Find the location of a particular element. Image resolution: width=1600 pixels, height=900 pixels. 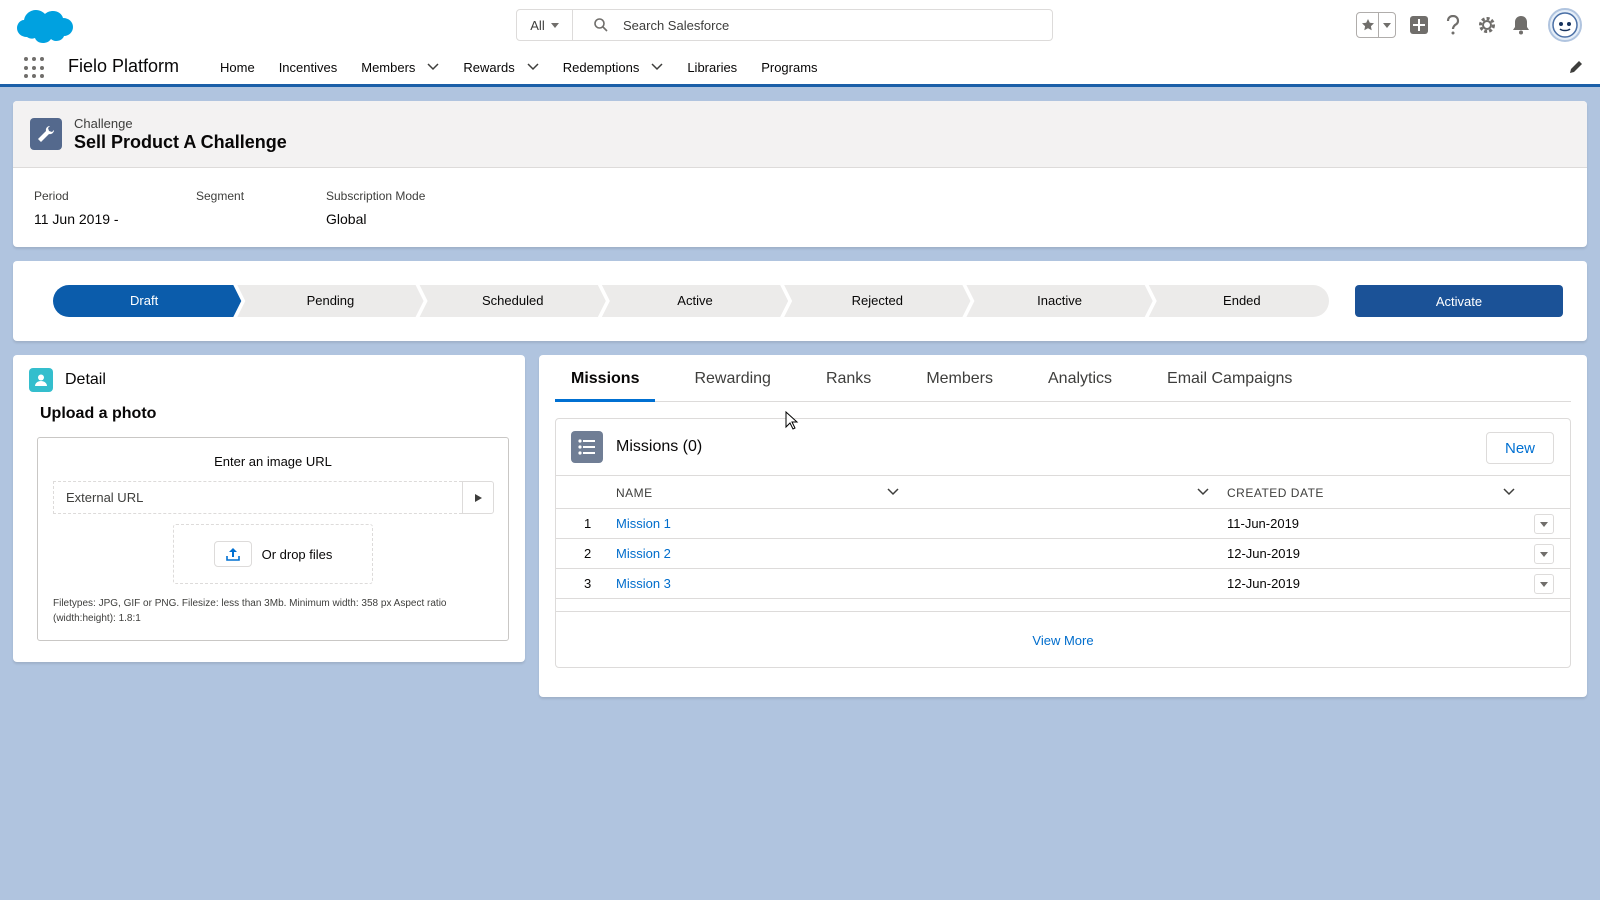

nav-item-redemptions: Redemptions is located at coordinates (613, 67).